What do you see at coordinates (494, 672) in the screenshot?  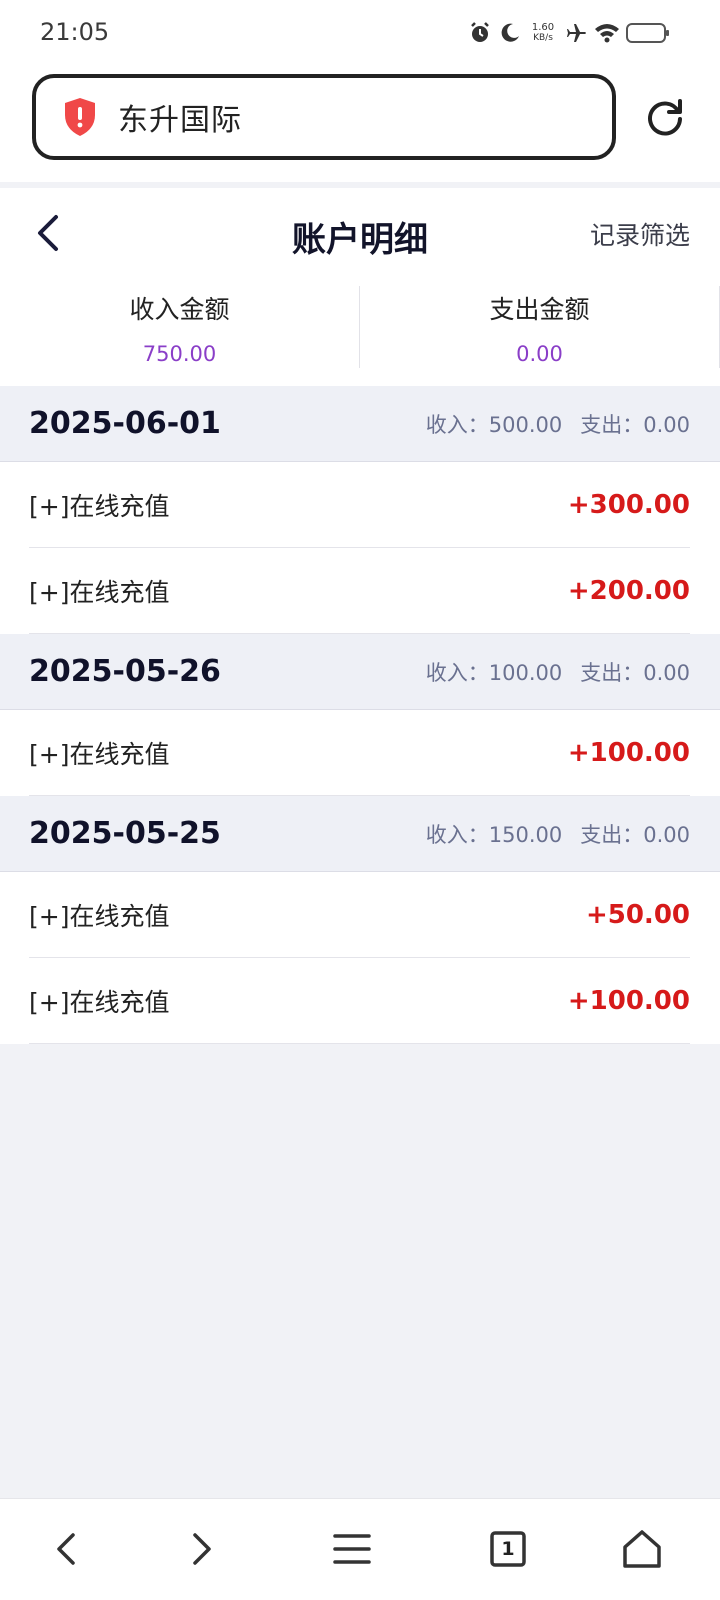 I see `day-income: 收入：100.00` at bounding box center [494, 672].